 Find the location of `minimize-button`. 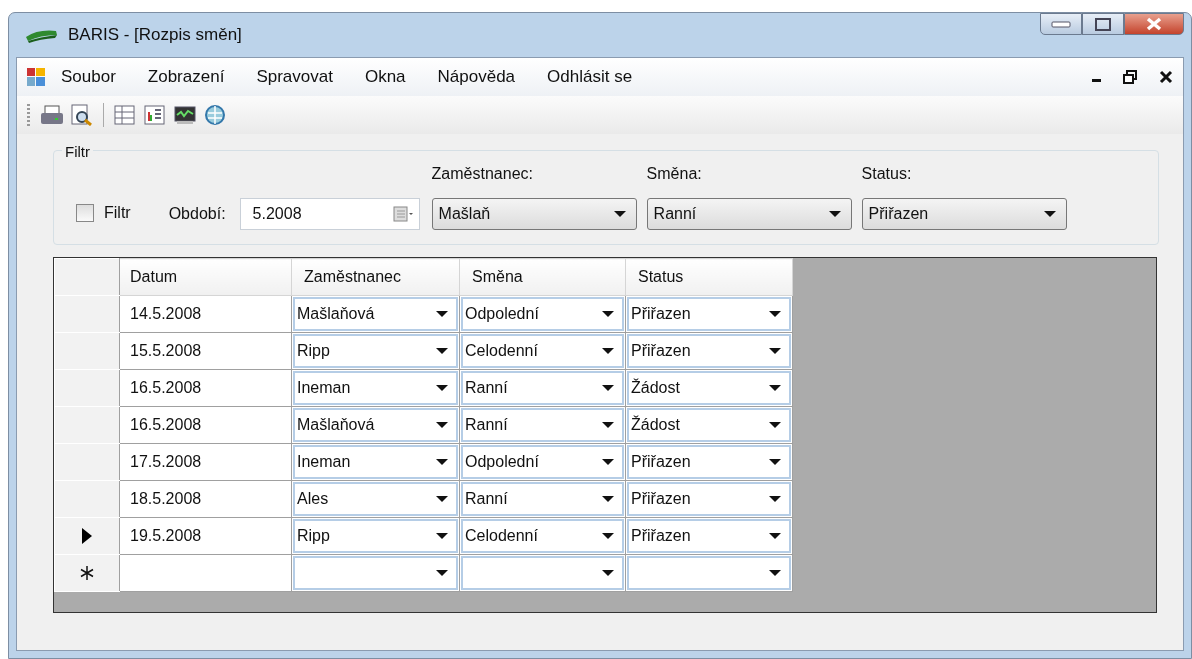

minimize-button is located at coordinates (1061, 24).